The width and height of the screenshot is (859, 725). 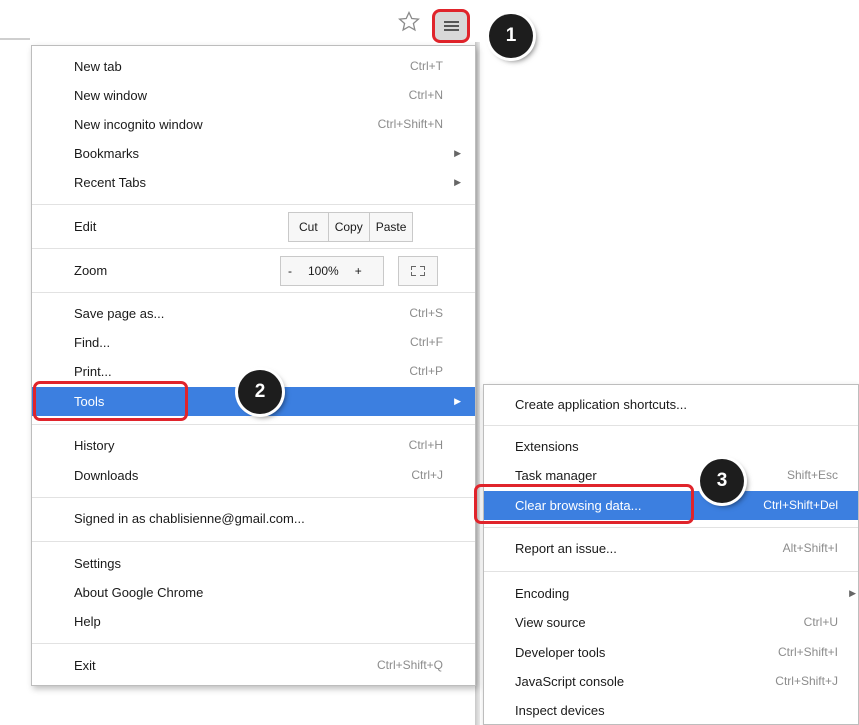 What do you see at coordinates (253, 592) in the screenshot?
I see `menu-item-about: About Google Chrome` at bounding box center [253, 592].